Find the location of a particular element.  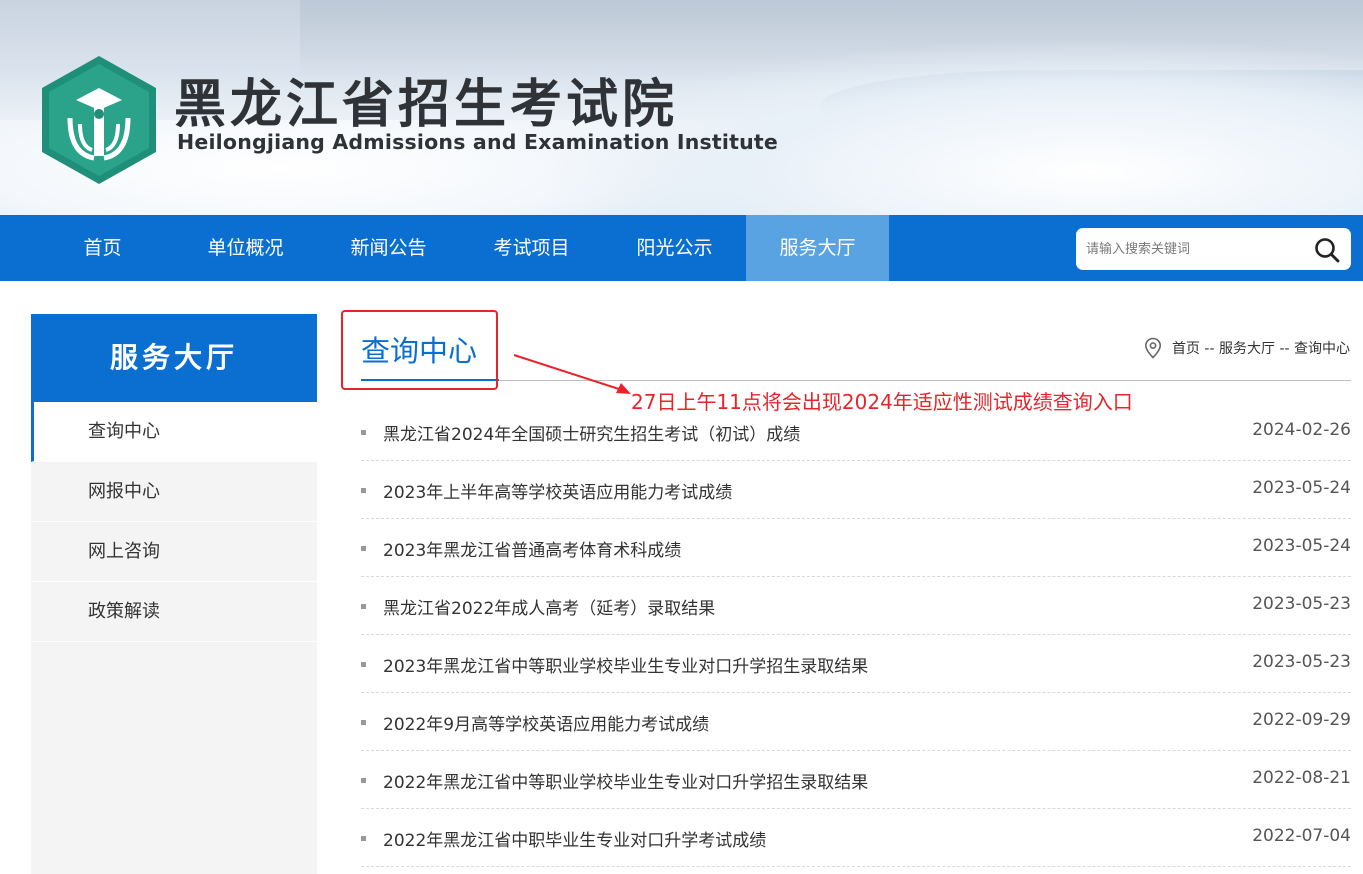

list-item: 2022年9月高等学校英语应用能力考试成绩 2022-09-29 is located at coordinates (856, 722).